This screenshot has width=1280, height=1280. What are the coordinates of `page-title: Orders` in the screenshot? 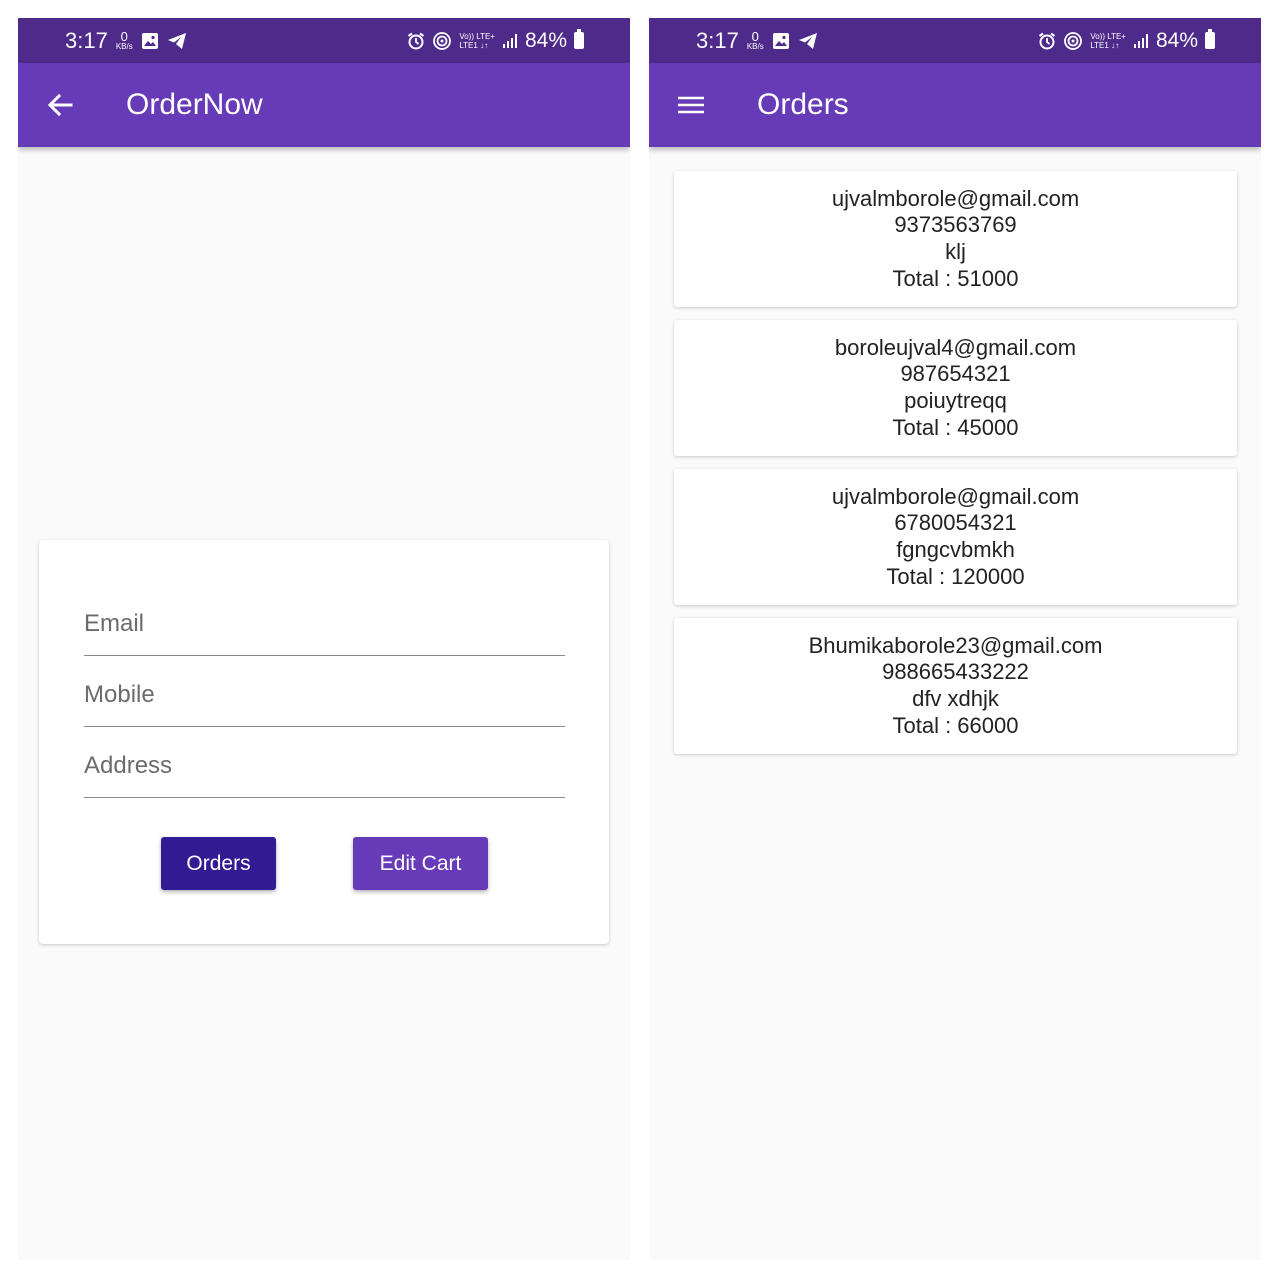 It's located at (803, 104).